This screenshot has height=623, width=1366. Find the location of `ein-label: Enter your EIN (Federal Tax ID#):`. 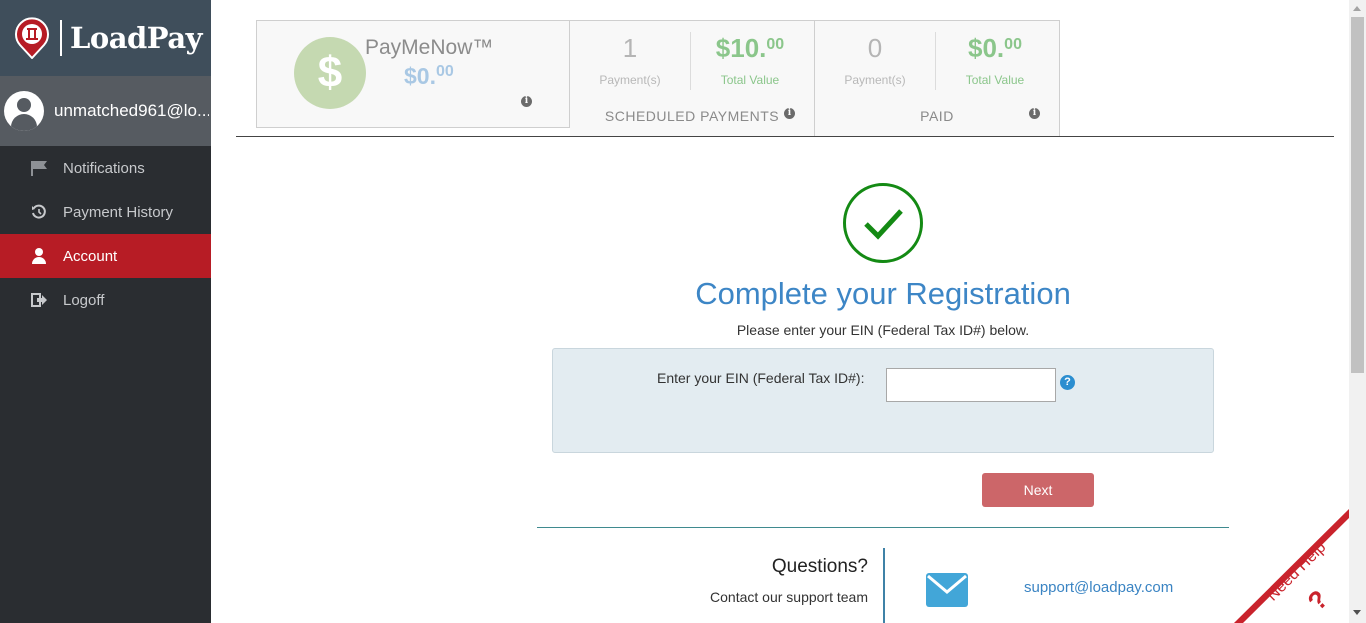

ein-label: Enter your EIN (Federal Tax ID#): is located at coordinates (761, 378).